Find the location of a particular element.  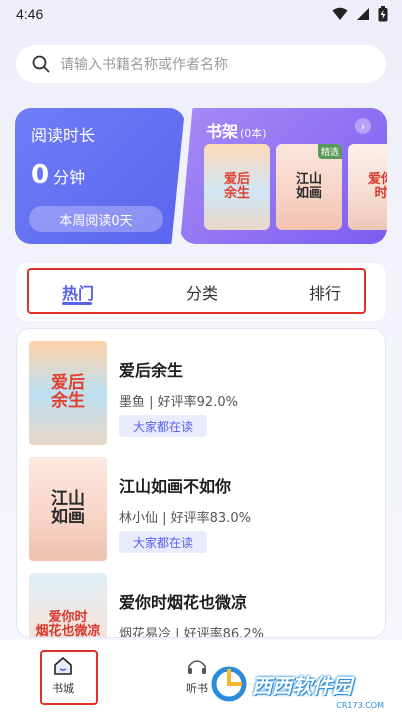

shelf-cover-title: 江山 如画 is located at coordinates (308, 186).